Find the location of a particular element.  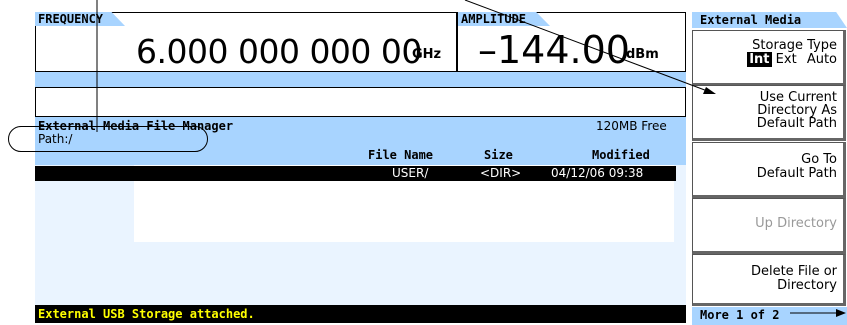

up-directory-label: Up Directory is located at coordinates (796, 223).